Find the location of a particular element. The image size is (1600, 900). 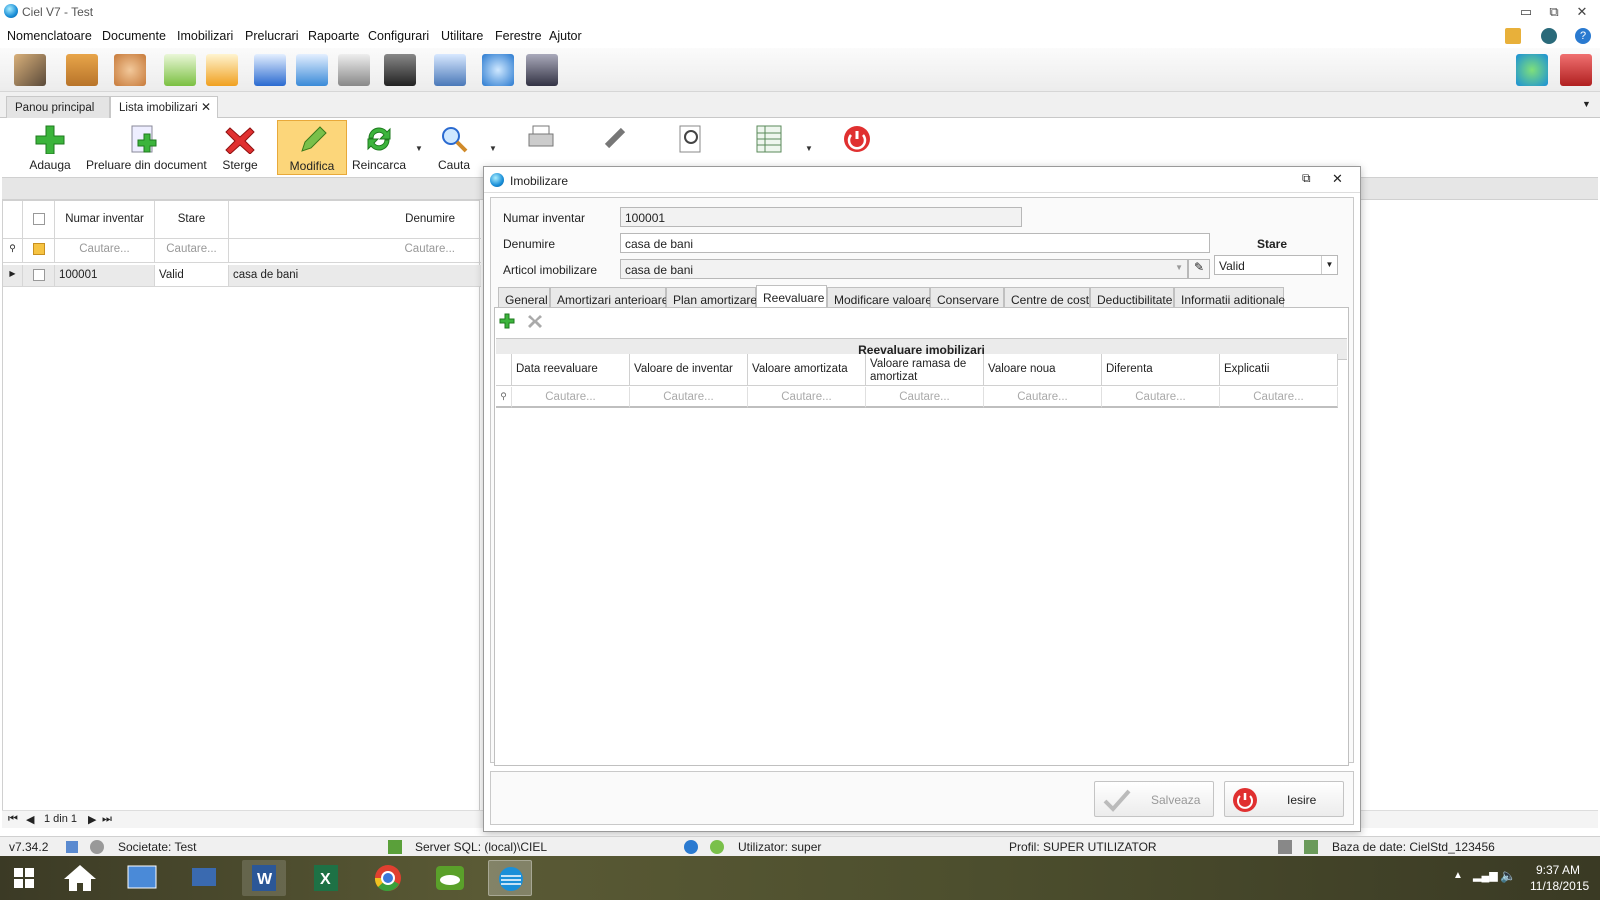

dialog-restore-icon: ⧉ is located at coordinates (1306, 178).